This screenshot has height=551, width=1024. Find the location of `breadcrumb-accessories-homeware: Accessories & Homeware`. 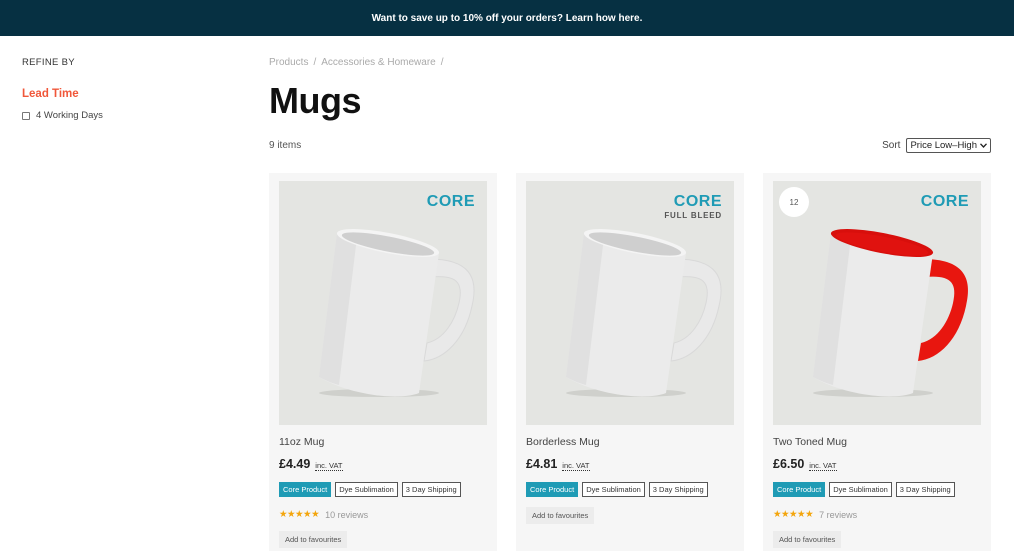

breadcrumb-accessories-homeware: Accessories & Homeware is located at coordinates (378, 62).